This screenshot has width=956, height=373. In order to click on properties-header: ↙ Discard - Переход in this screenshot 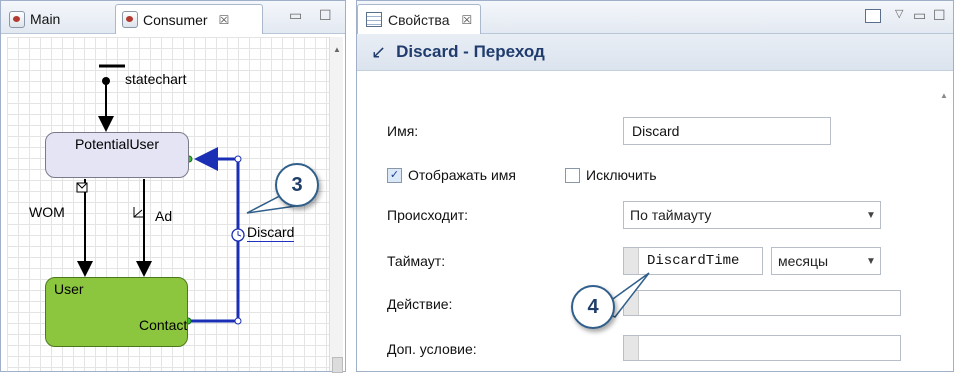, I will do `click(655, 52)`.